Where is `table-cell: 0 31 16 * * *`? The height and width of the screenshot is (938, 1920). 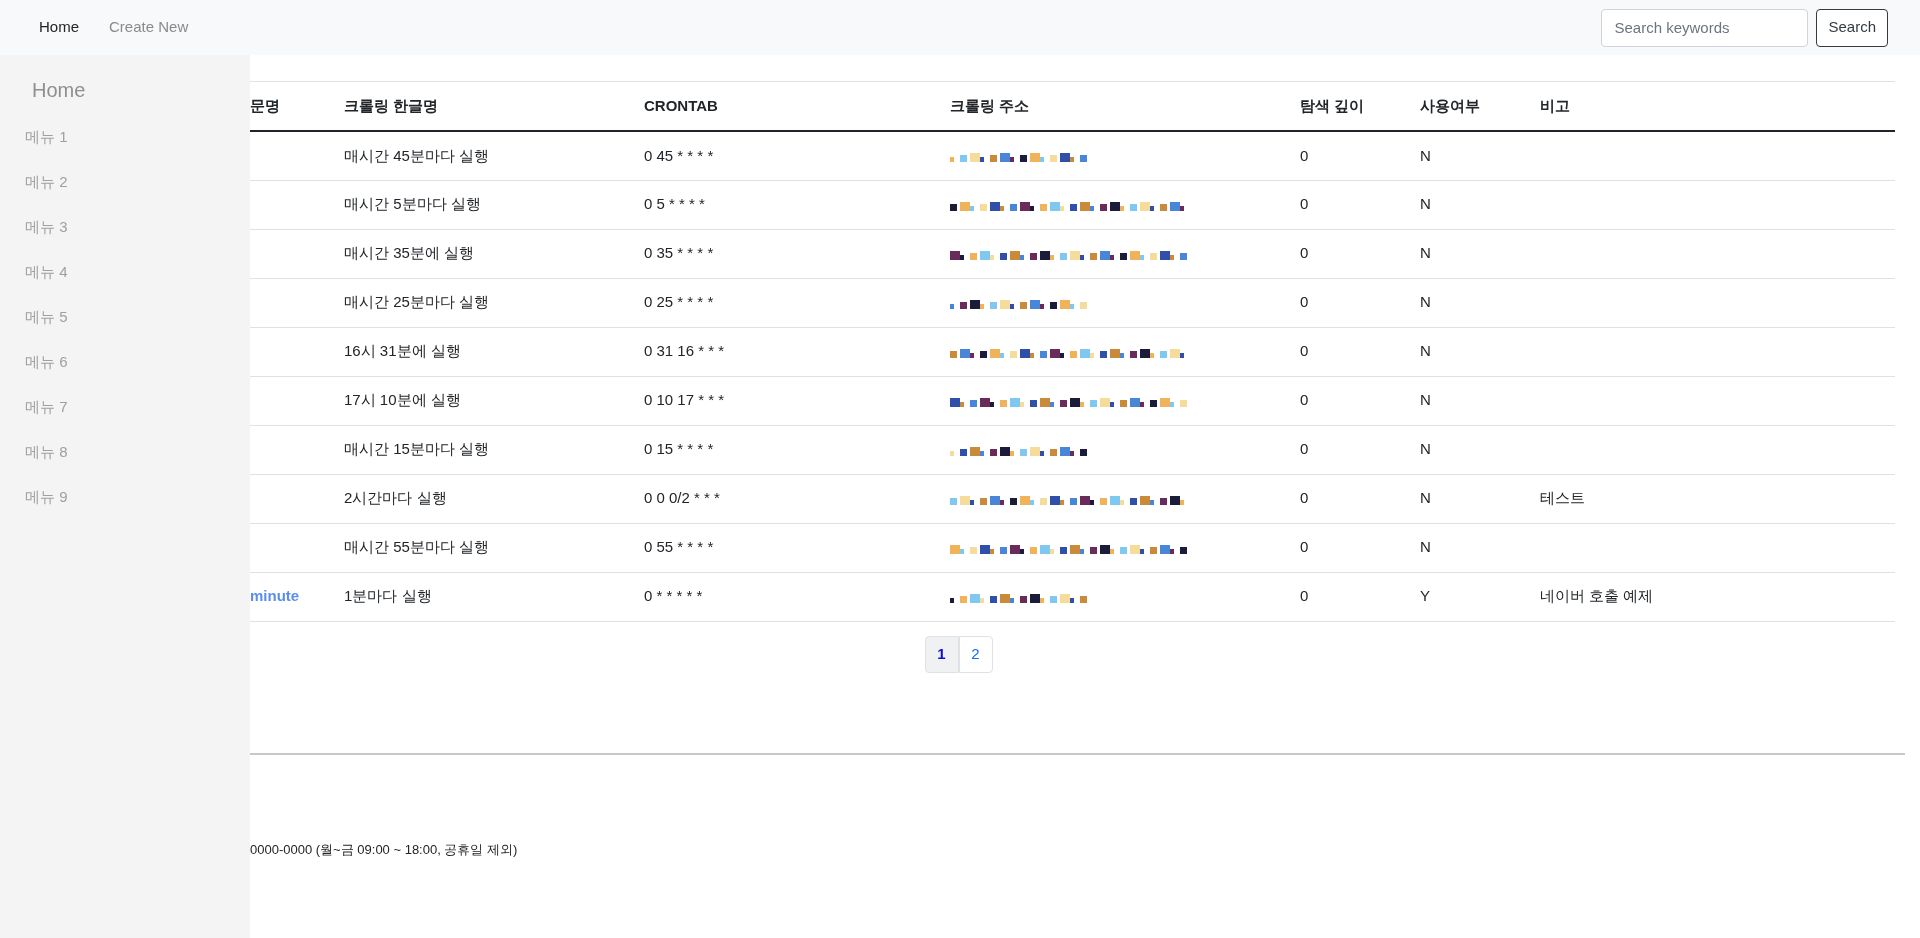 table-cell: 0 31 16 * * * is located at coordinates (684, 351).